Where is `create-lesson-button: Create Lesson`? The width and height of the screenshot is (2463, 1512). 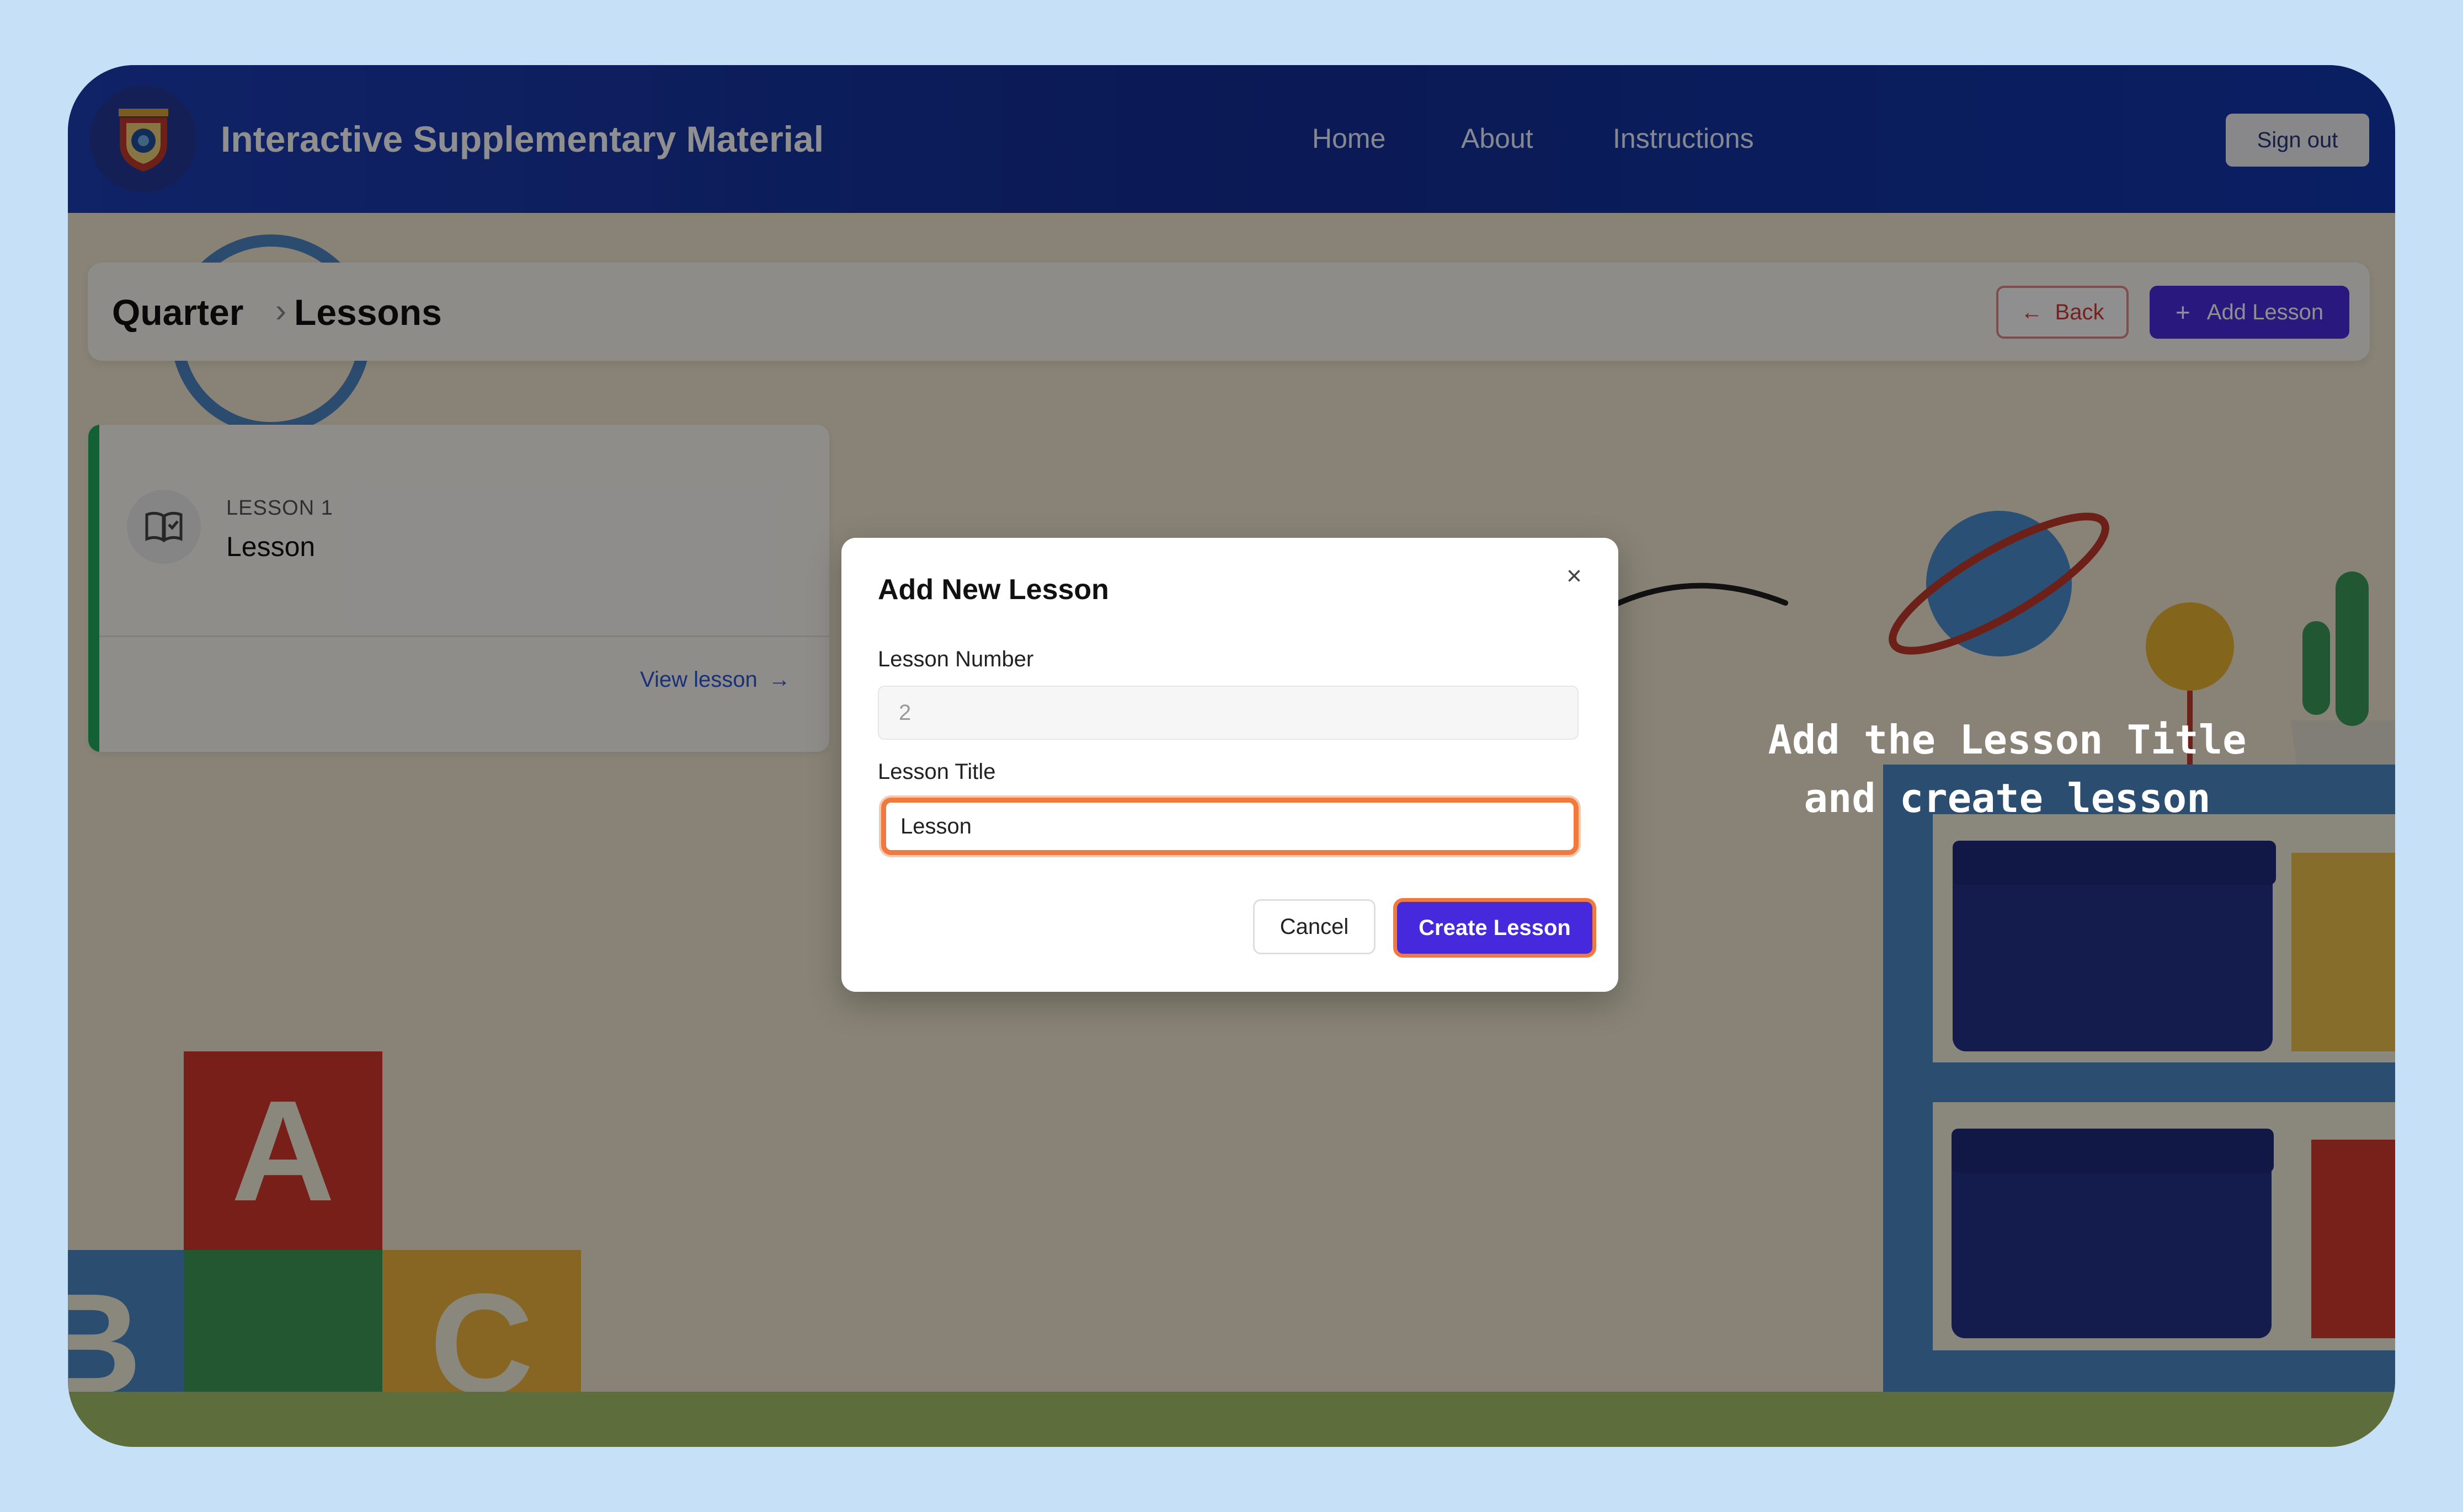
create-lesson-button: Create Lesson is located at coordinates (1494, 928).